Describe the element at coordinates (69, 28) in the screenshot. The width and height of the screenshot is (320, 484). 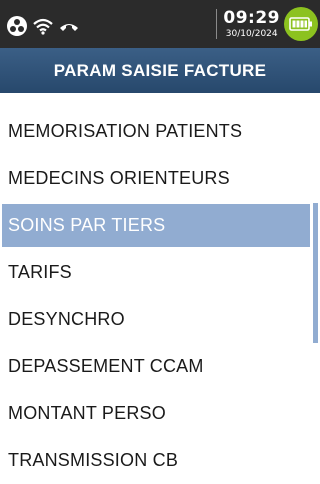
I see `phone-icon` at that location.